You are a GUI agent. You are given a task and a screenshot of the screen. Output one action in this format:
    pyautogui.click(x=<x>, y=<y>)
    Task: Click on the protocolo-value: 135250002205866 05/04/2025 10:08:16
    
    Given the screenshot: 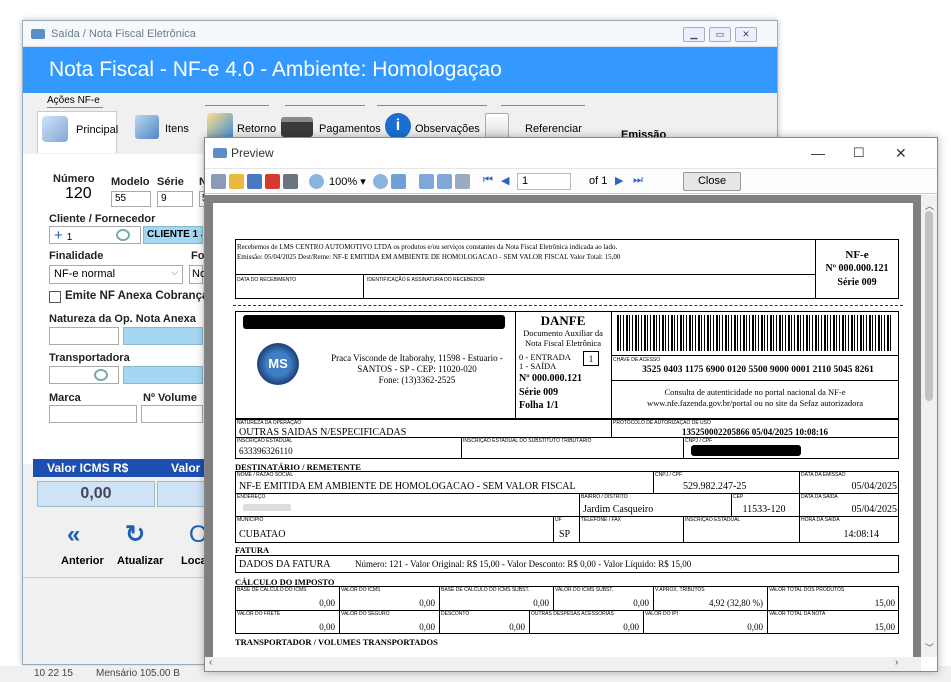 What is the action you would take?
    pyautogui.click(x=755, y=432)
    